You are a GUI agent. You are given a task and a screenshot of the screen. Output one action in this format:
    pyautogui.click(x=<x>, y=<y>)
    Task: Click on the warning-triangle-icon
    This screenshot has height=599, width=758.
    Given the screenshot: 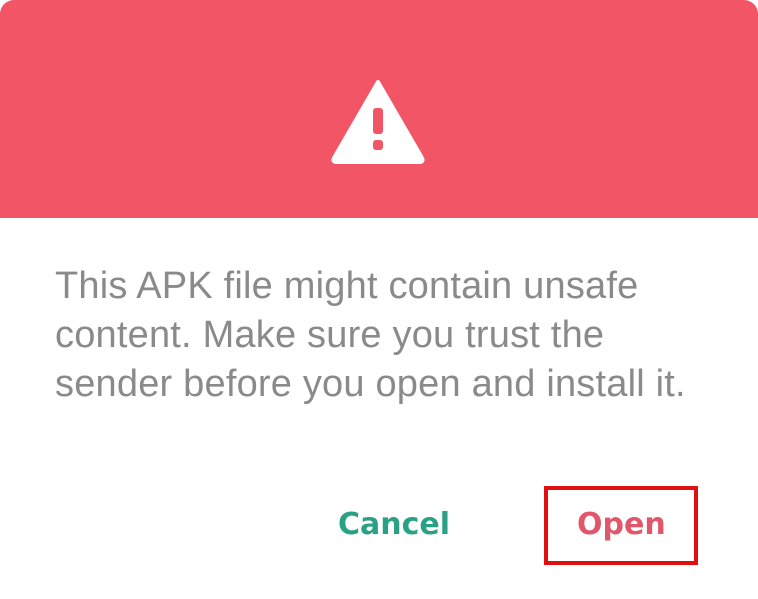 What is the action you would take?
    pyautogui.click(x=378, y=122)
    